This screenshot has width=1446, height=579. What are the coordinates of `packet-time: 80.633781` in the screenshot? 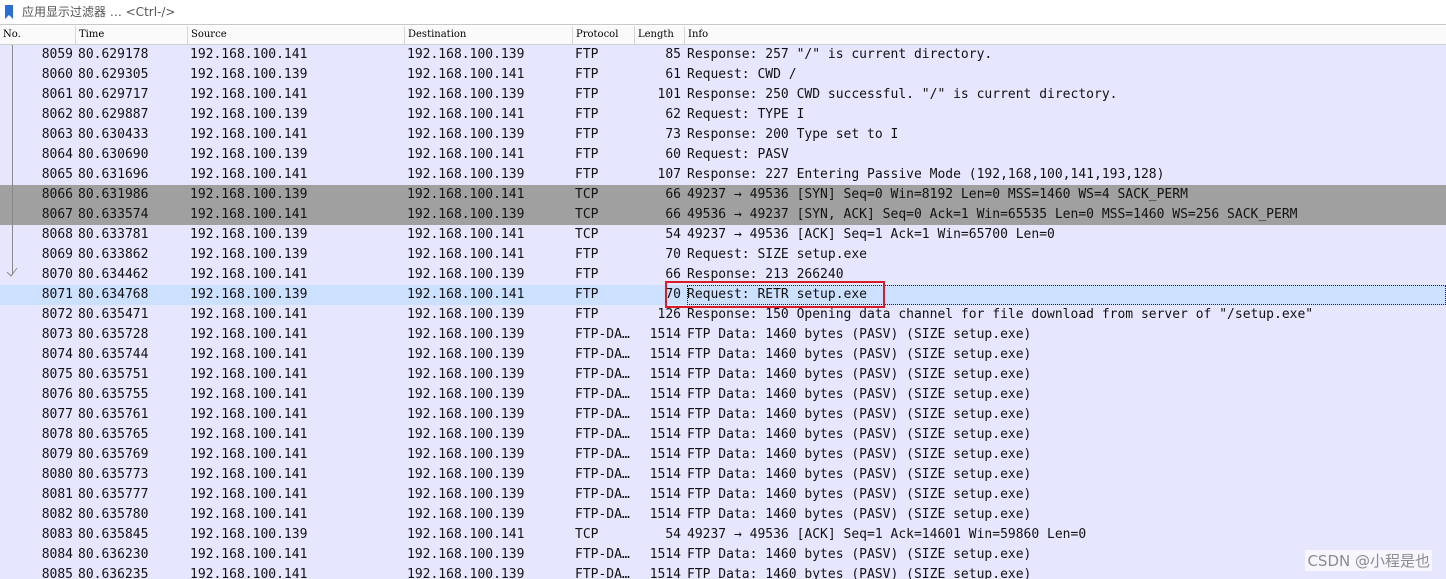 It's located at (113, 234).